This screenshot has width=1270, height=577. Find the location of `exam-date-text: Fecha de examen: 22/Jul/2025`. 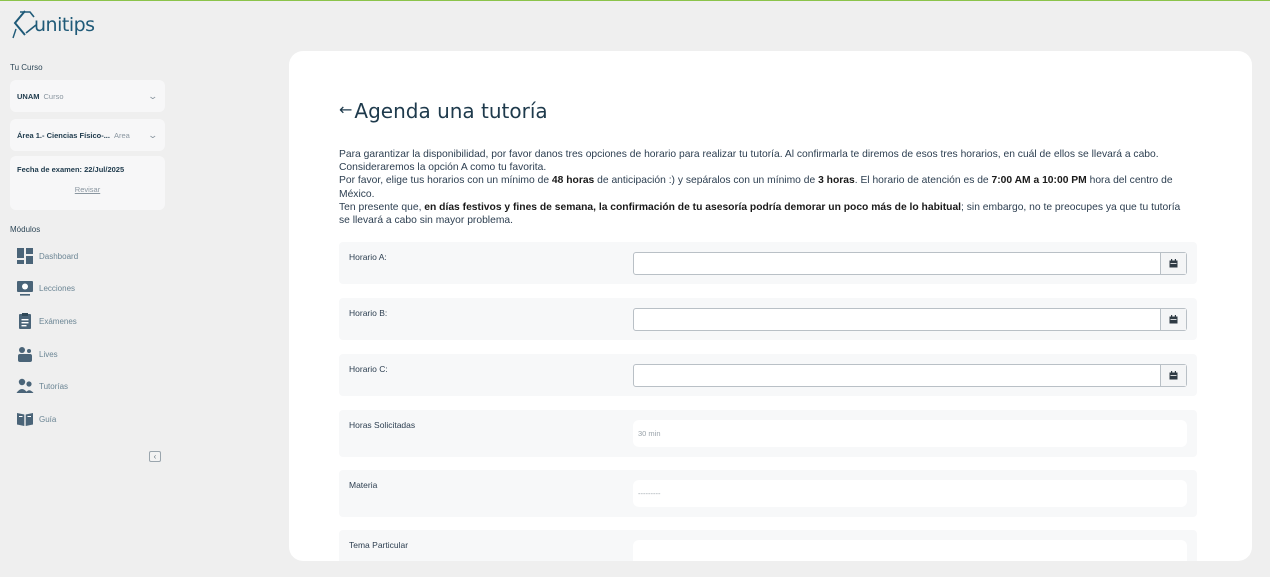

exam-date-text: Fecha de examen: 22/Jul/2025 is located at coordinates (71, 169).